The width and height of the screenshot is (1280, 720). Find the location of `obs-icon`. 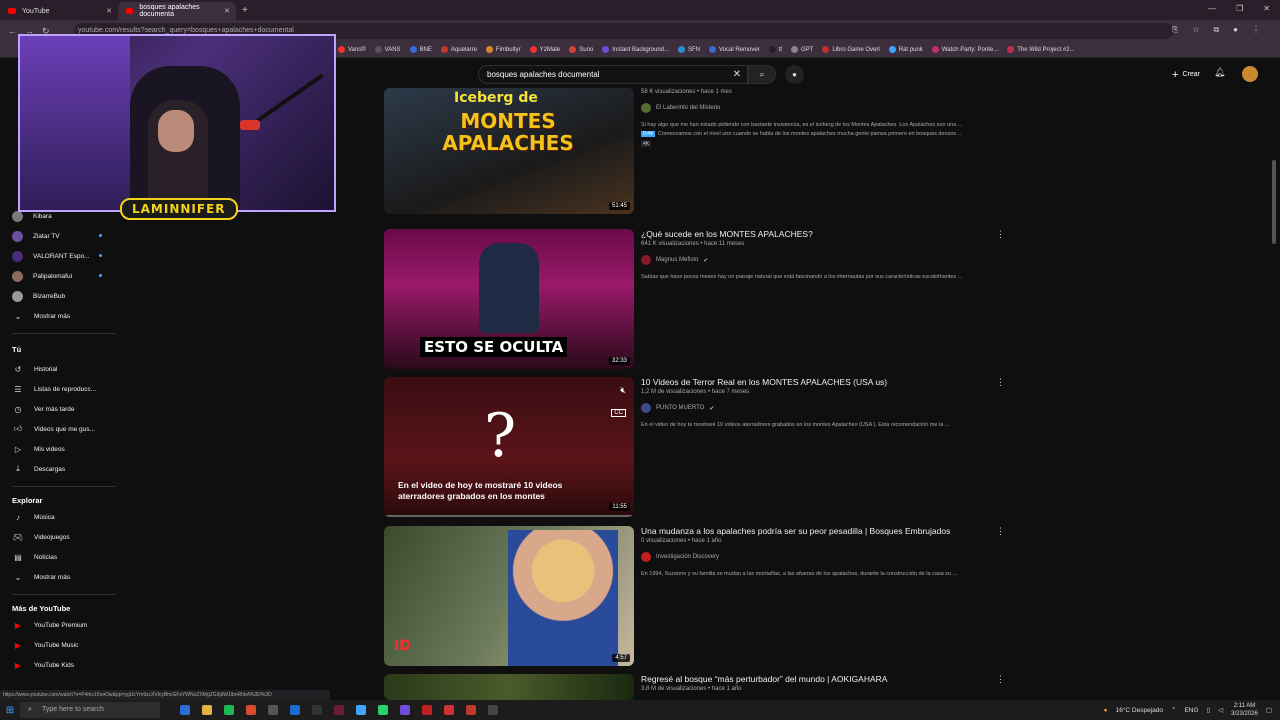

obs-icon is located at coordinates (317, 710).